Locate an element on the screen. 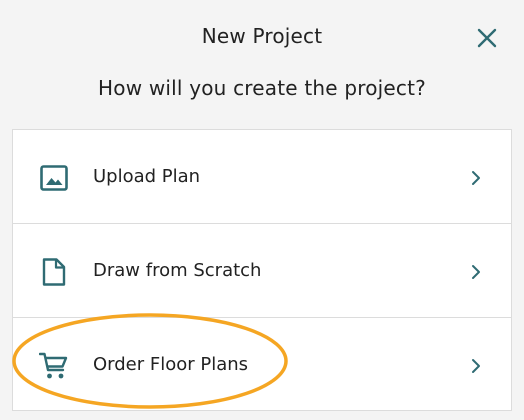  close-icon is located at coordinates (487, 38).